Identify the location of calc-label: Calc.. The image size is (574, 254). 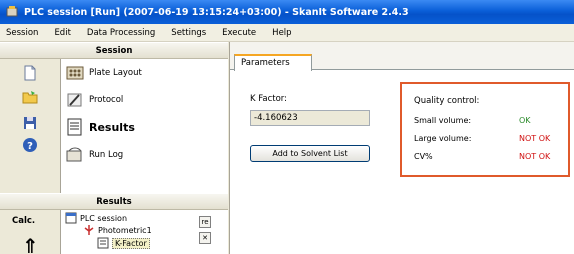
(23, 221).